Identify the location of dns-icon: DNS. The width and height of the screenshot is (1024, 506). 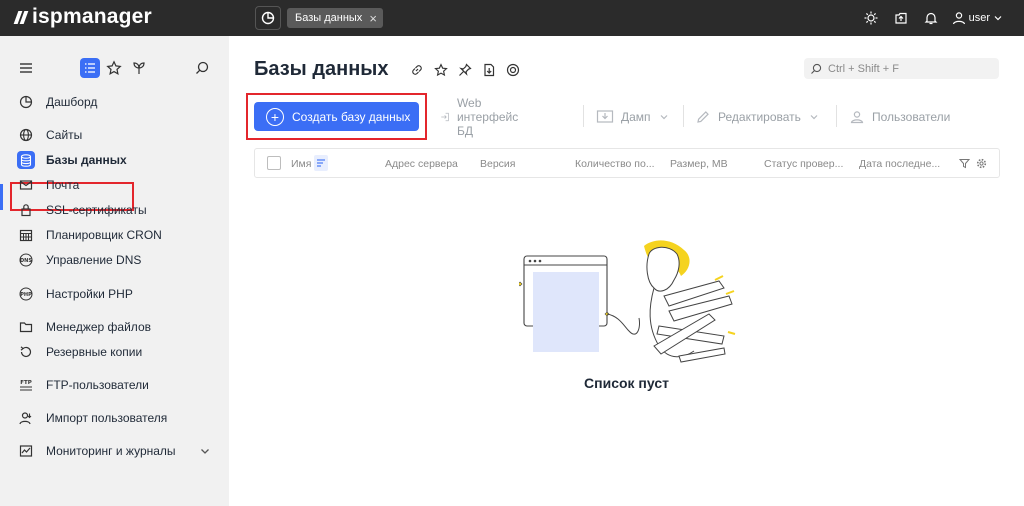
(26, 260).